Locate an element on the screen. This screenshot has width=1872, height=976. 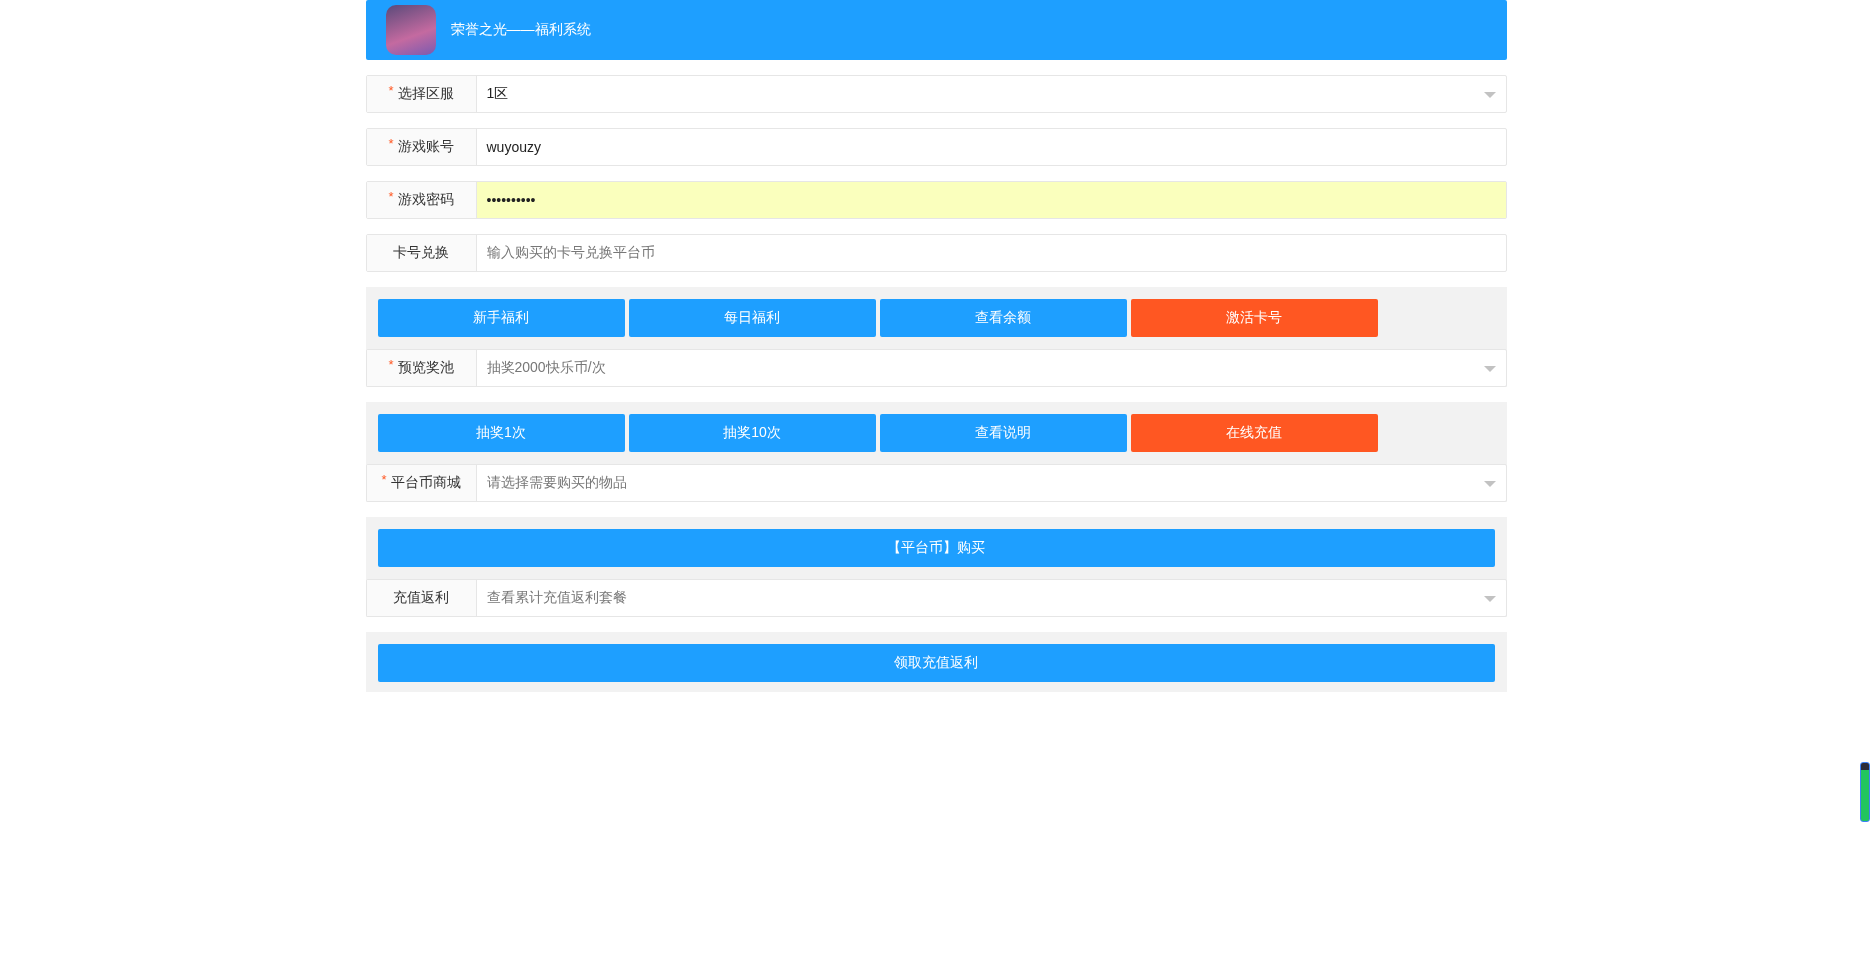
action-button: 查看余额 is located at coordinates (1003, 318).